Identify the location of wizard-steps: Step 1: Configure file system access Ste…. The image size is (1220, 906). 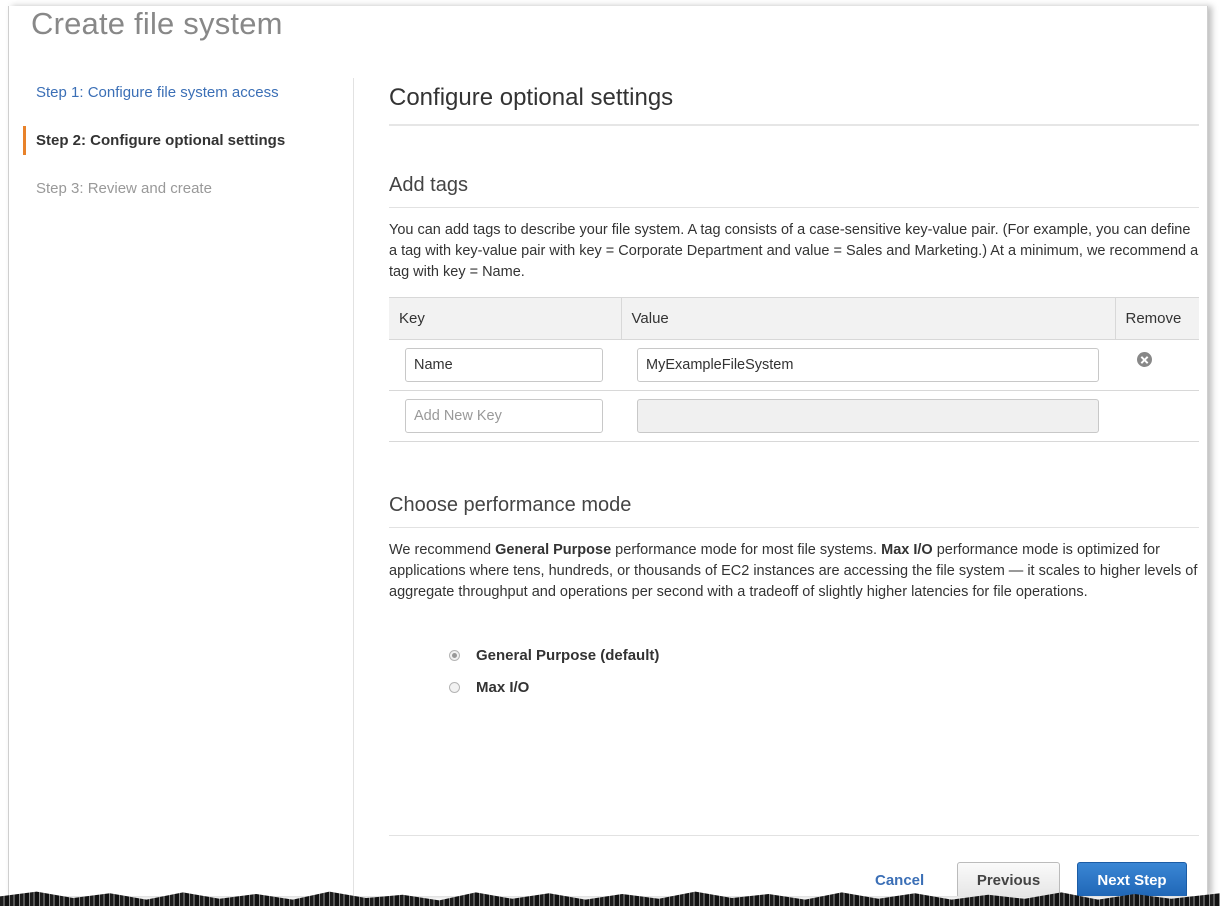
(188, 150).